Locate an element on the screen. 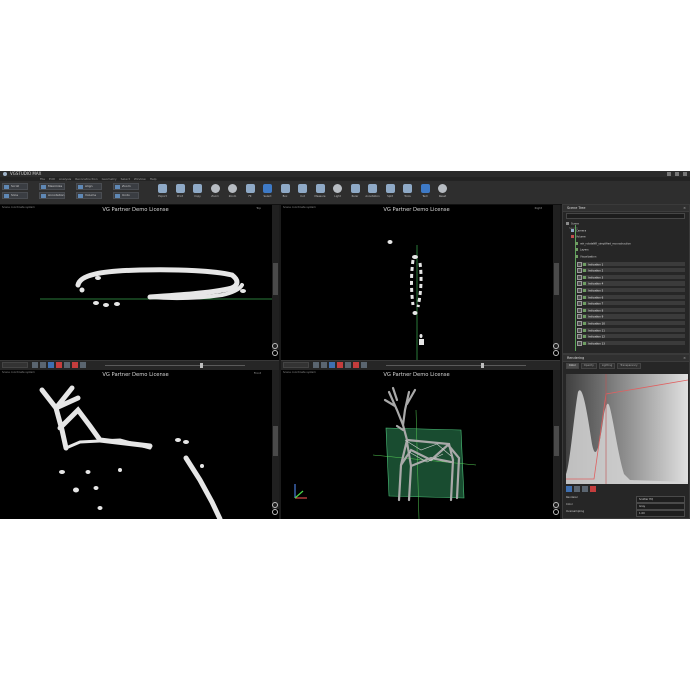  tool-light: Light is located at coordinates (337, 192).